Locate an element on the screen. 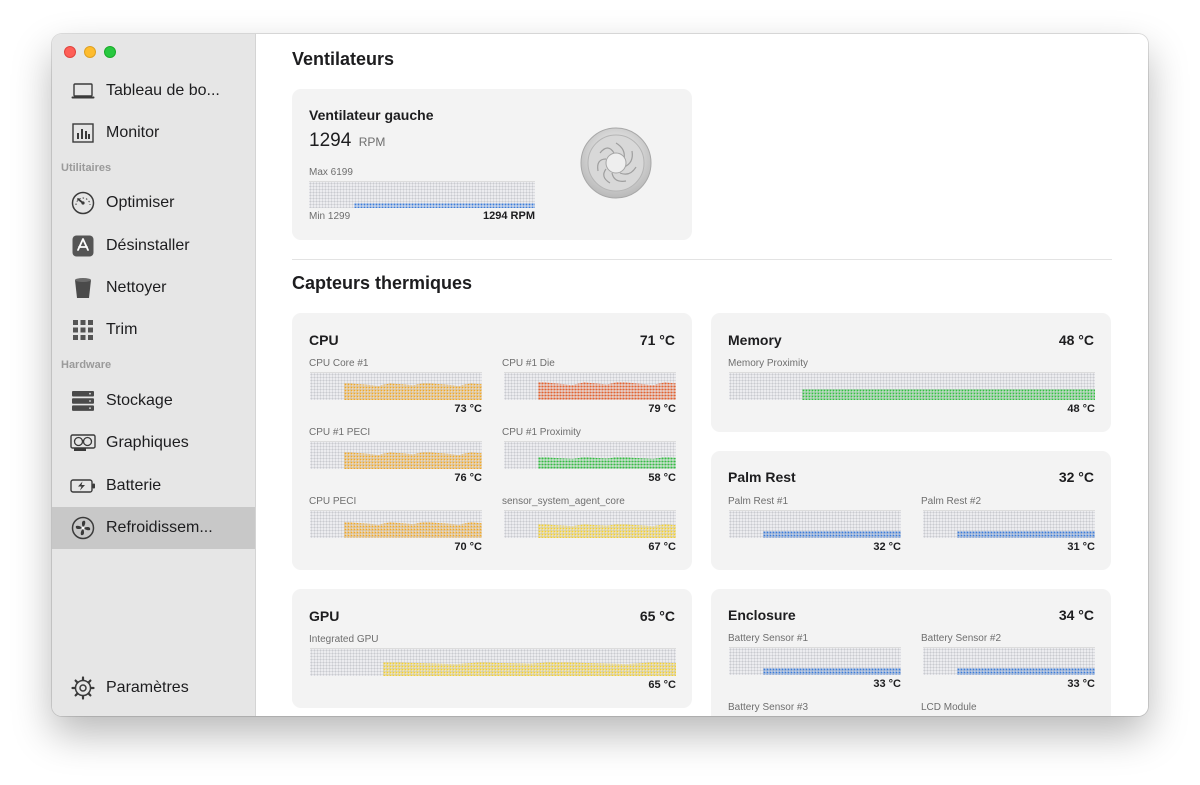  fan-current-label: 1294 RPM is located at coordinates (509, 216).